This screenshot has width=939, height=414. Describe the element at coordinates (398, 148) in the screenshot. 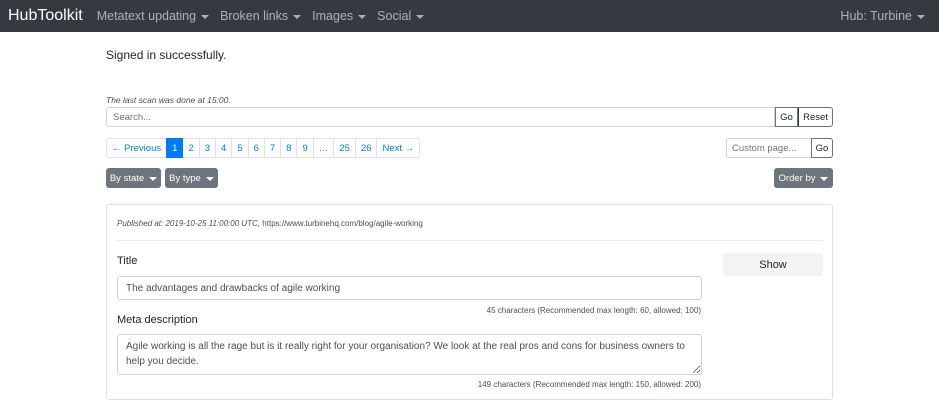

I see `pagination-next: Next →` at that location.